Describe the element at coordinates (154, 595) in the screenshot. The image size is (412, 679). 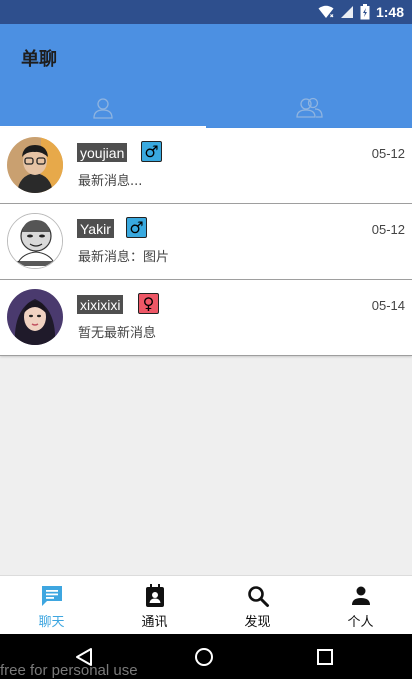
I see `contacts-icon` at that location.